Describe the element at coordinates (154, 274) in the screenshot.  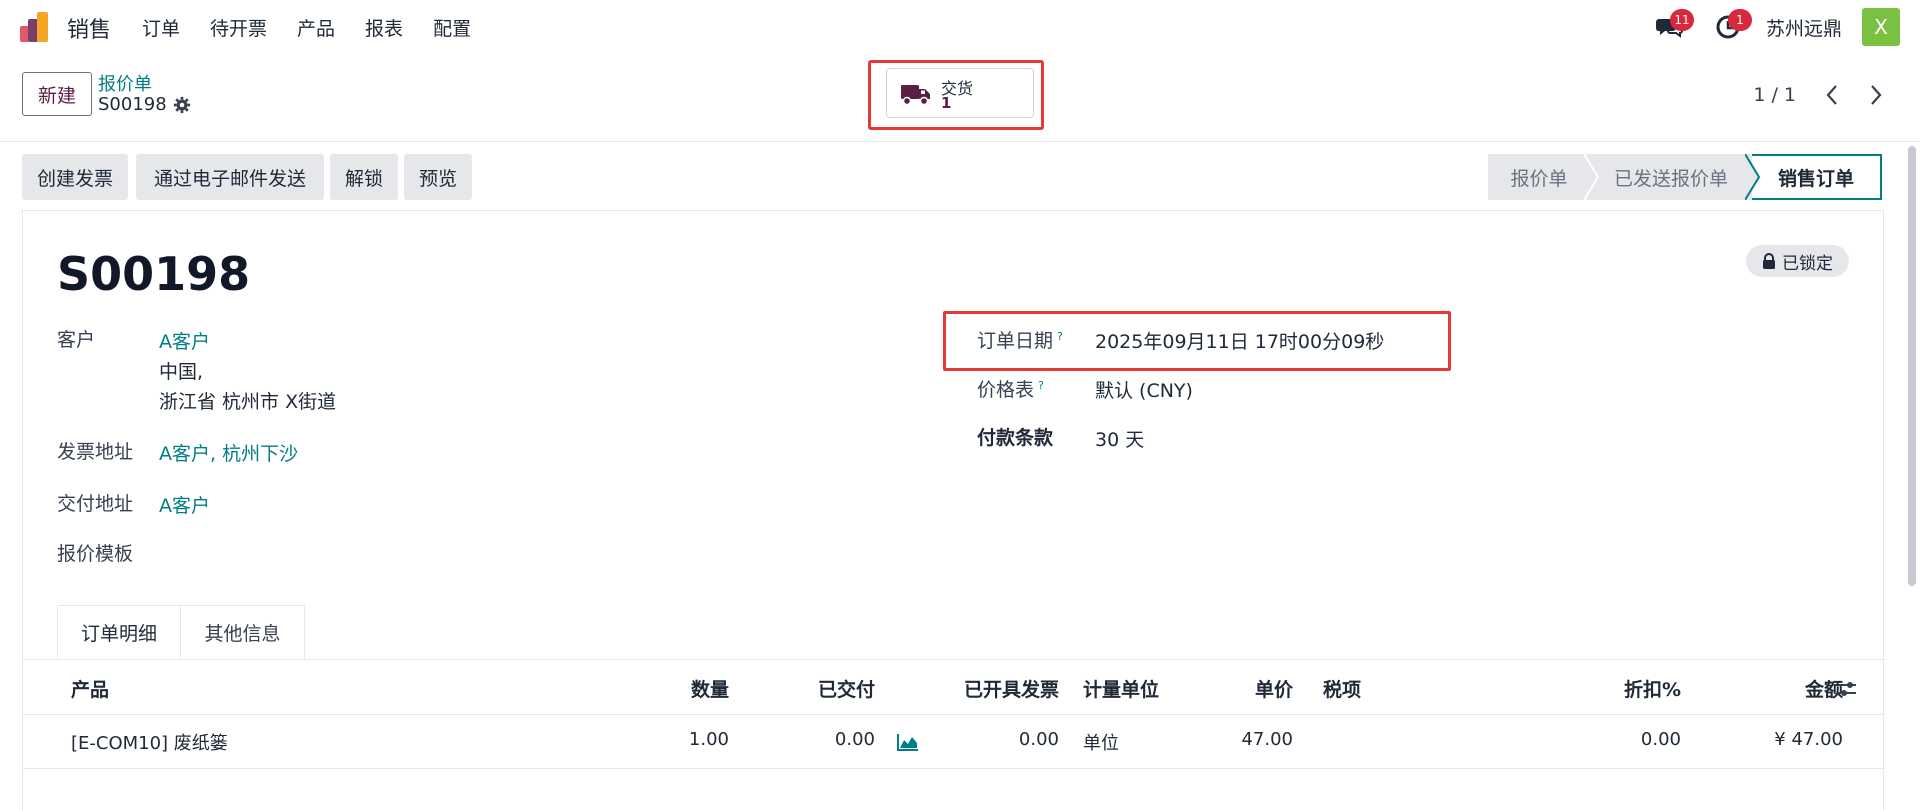
I see `record-title: S00198` at that location.